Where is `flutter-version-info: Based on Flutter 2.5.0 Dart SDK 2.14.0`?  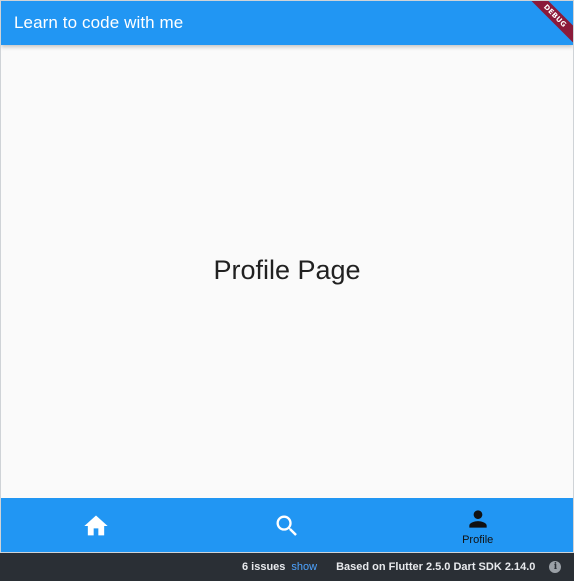 flutter-version-info: Based on Flutter 2.5.0 Dart SDK 2.14.0 is located at coordinates (436, 567).